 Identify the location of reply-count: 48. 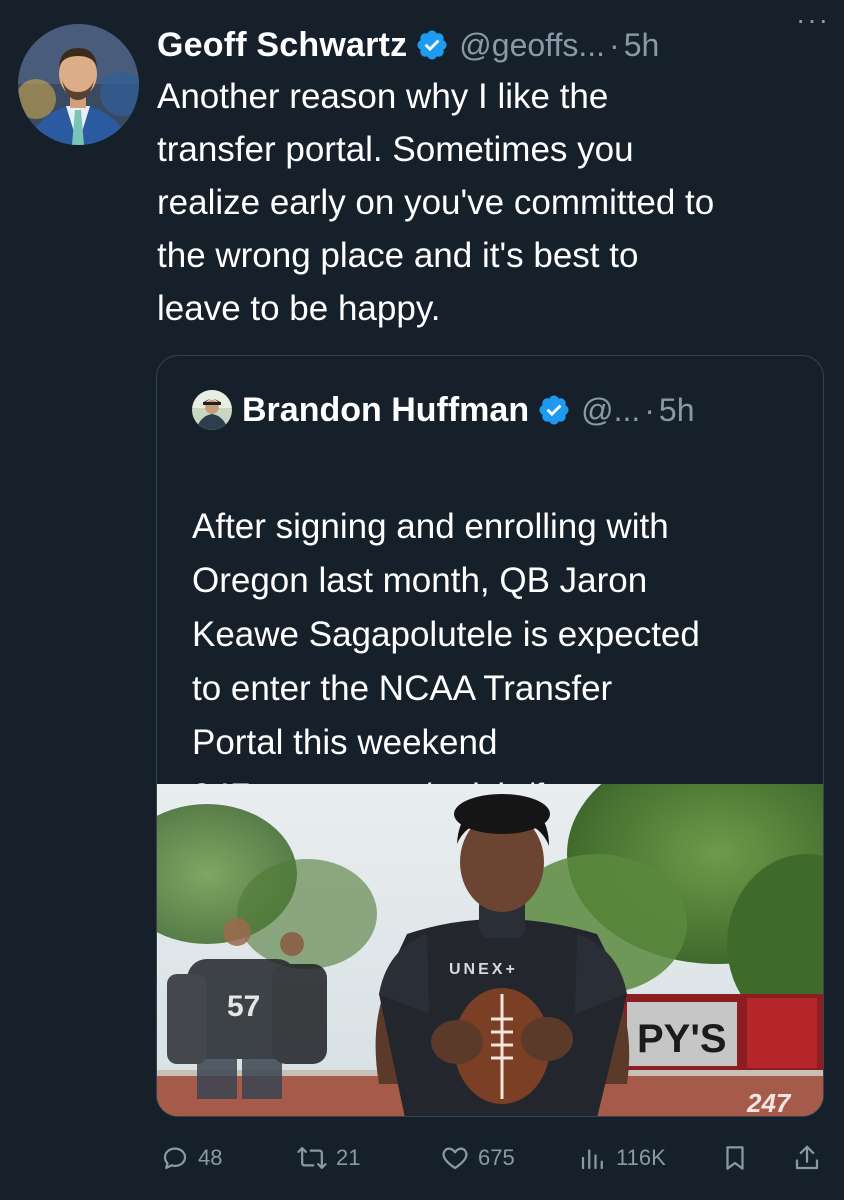
(210, 1157).